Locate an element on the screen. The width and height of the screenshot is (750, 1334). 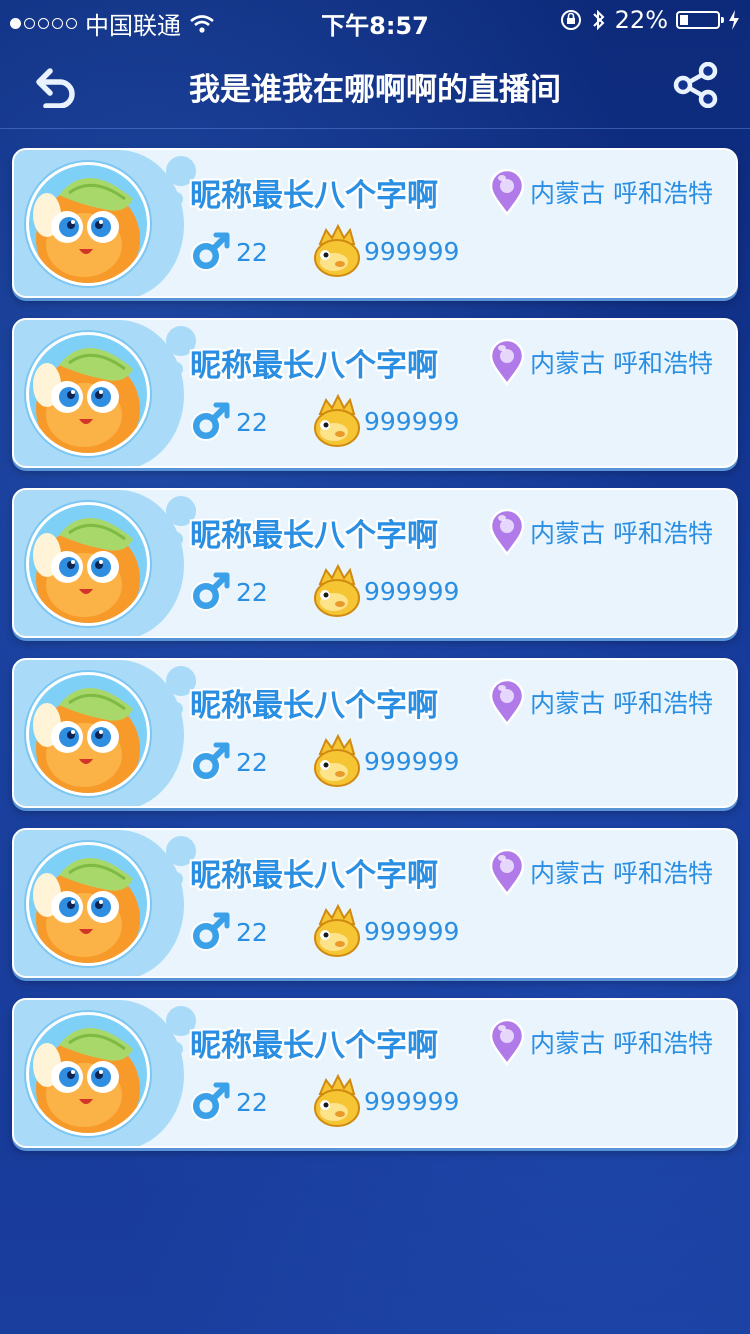
charging-icon is located at coordinates (734, 20).